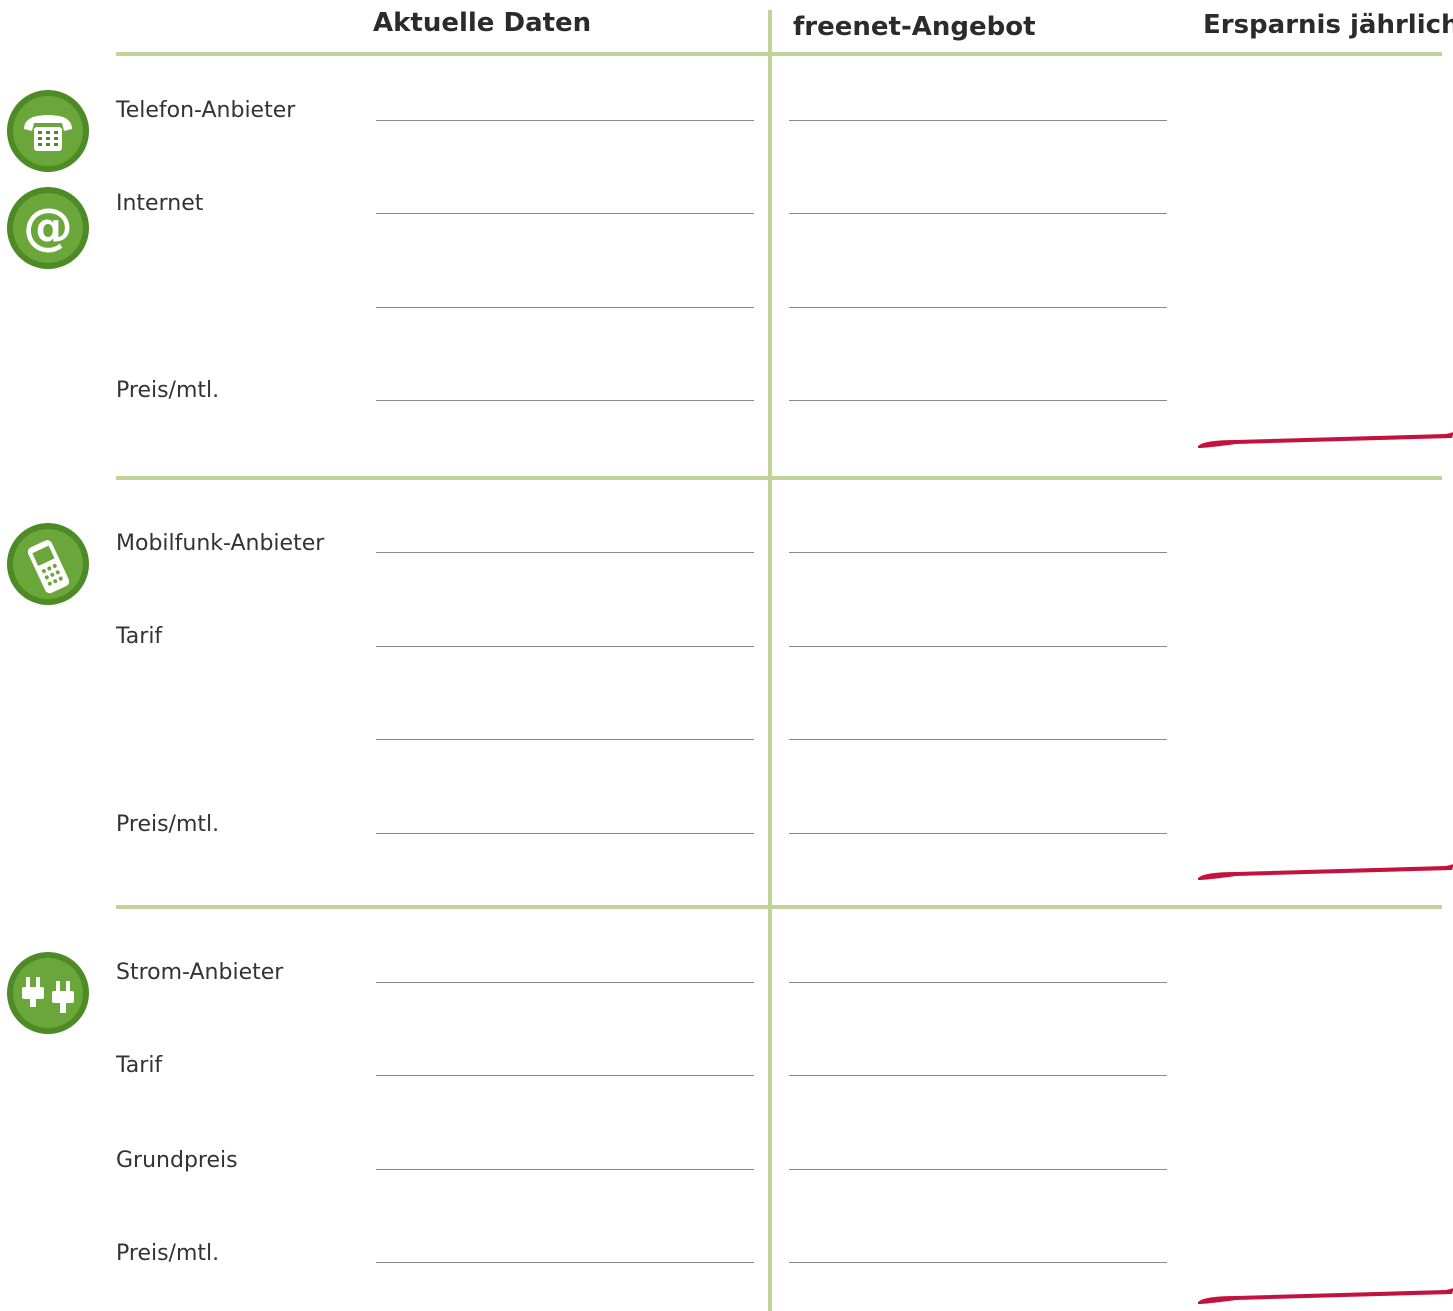  I want to click on field-mobilfunk-offer, so click(978, 552).